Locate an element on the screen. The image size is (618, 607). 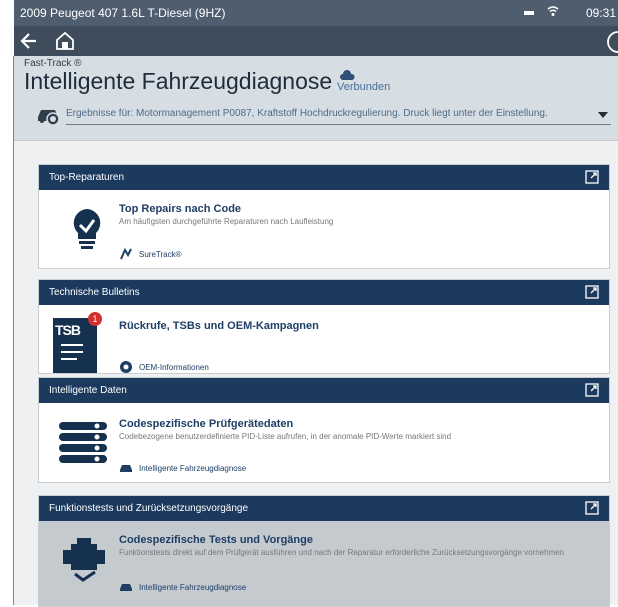
back-arrow-icon is located at coordinates (29, 41).